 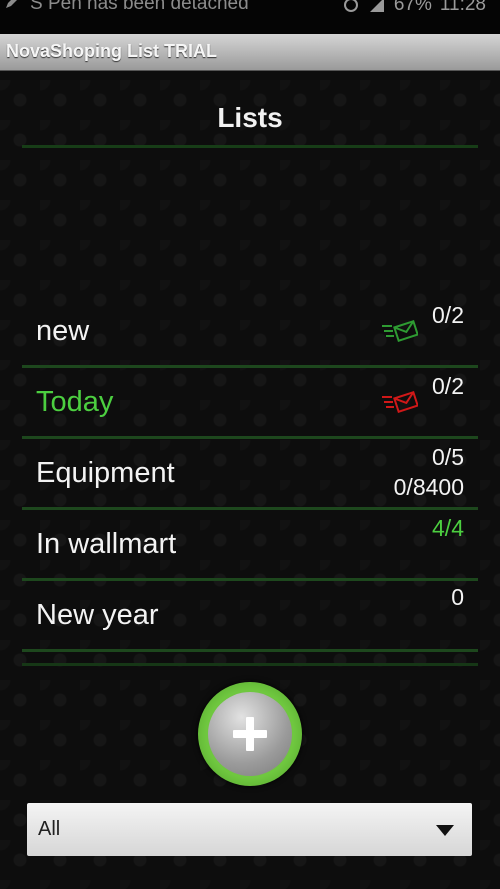 What do you see at coordinates (400, 402) in the screenshot?
I see `red-mail-icon` at bounding box center [400, 402].